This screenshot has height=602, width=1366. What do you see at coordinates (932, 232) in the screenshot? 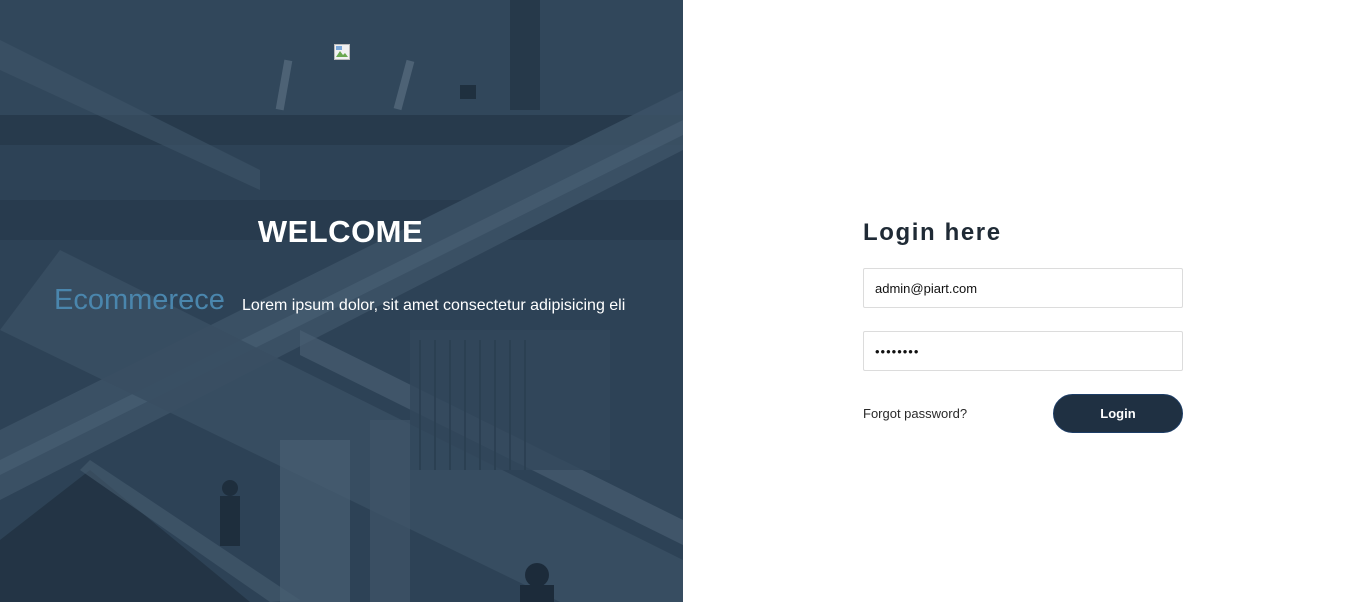
I see `login-title: Login here` at bounding box center [932, 232].